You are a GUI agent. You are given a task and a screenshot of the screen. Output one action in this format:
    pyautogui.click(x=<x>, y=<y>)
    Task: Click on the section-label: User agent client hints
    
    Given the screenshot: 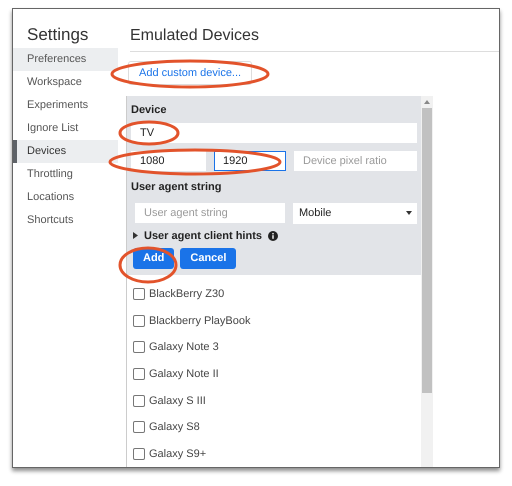 What is the action you would take?
    pyautogui.click(x=203, y=236)
    